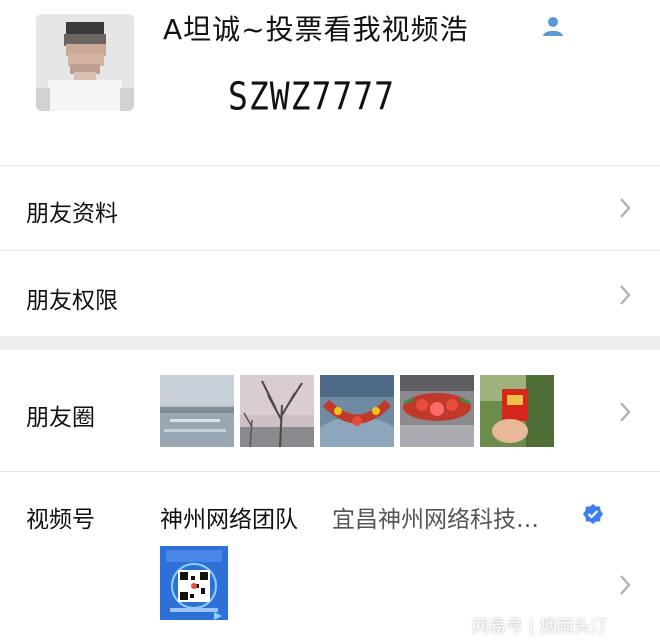  Describe the element at coordinates (72, 301) in the screenshot. I see `row-friend-permissions-label: 朋友权限` at that location.